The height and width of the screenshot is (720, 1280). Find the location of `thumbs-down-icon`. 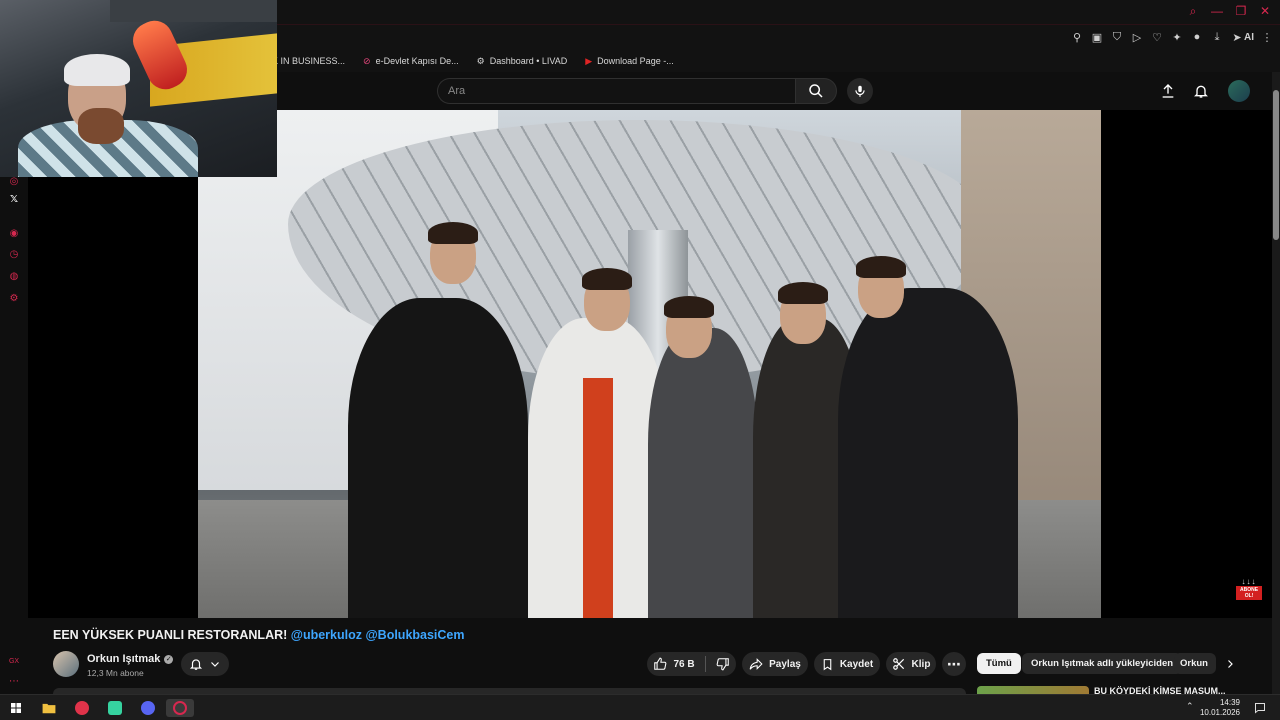

thumbs-down-icon is located at coordinates (722, 664).